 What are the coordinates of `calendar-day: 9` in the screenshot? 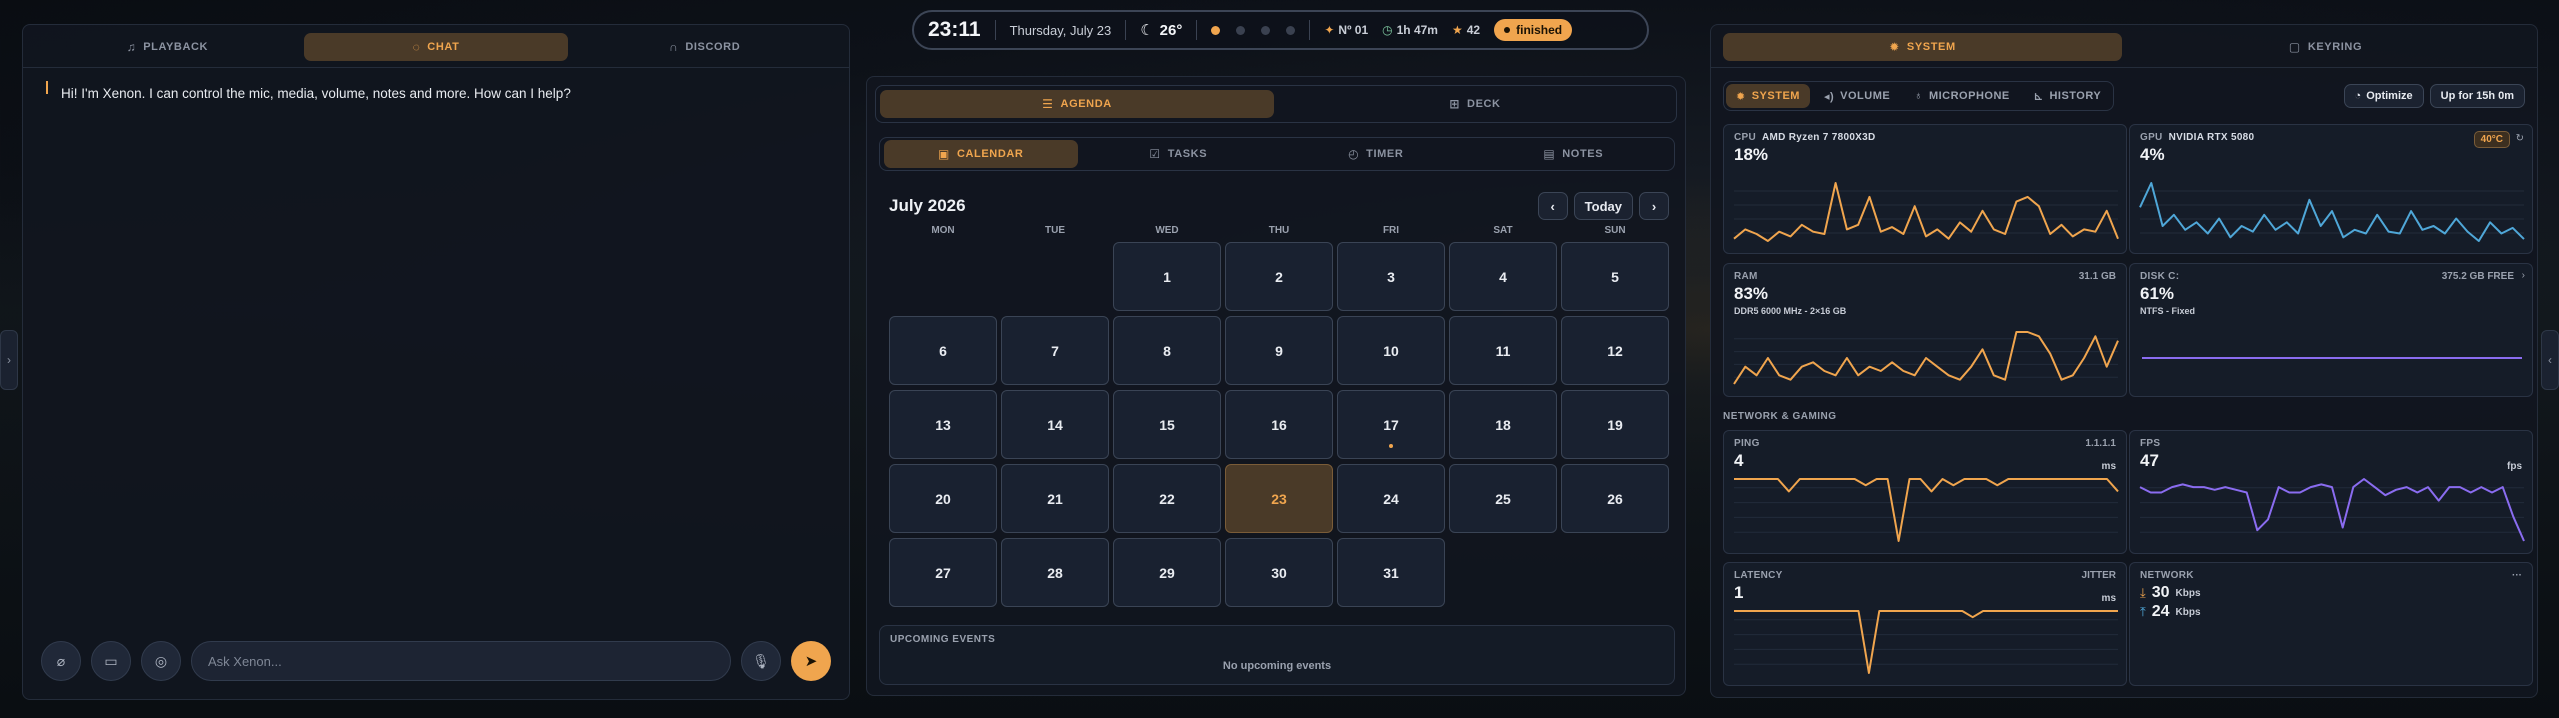 It's located at (1279, 350).